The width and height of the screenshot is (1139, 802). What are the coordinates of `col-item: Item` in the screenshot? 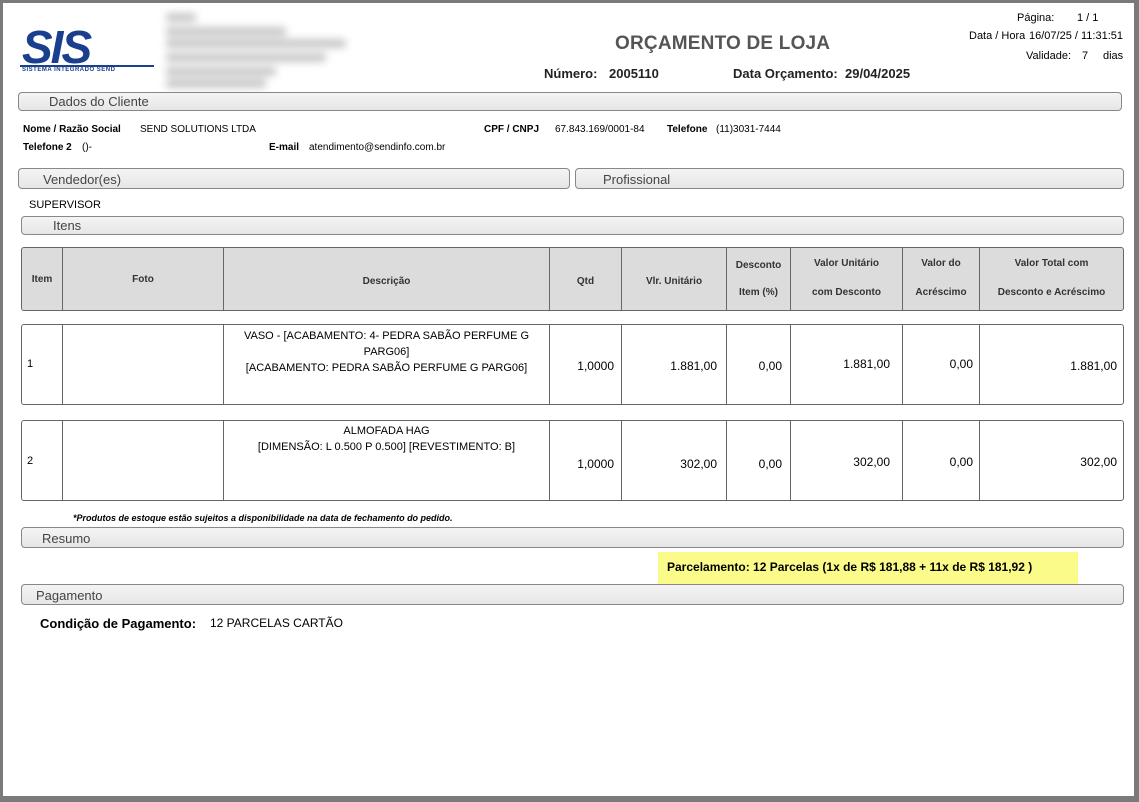 It's located at (42, 279).